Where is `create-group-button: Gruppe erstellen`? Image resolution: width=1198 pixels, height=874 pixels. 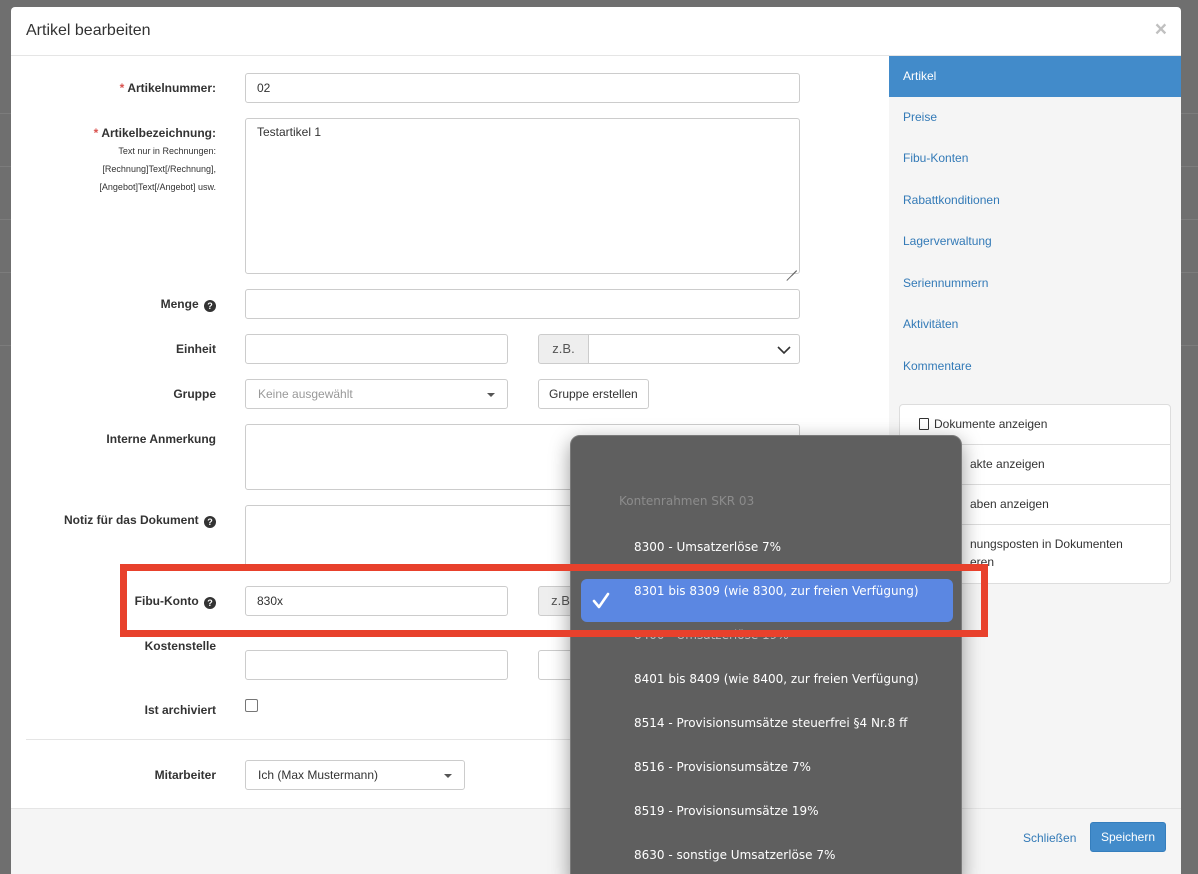 create-group-button: Gruppe erstellen is located at coordinates (593, 394).